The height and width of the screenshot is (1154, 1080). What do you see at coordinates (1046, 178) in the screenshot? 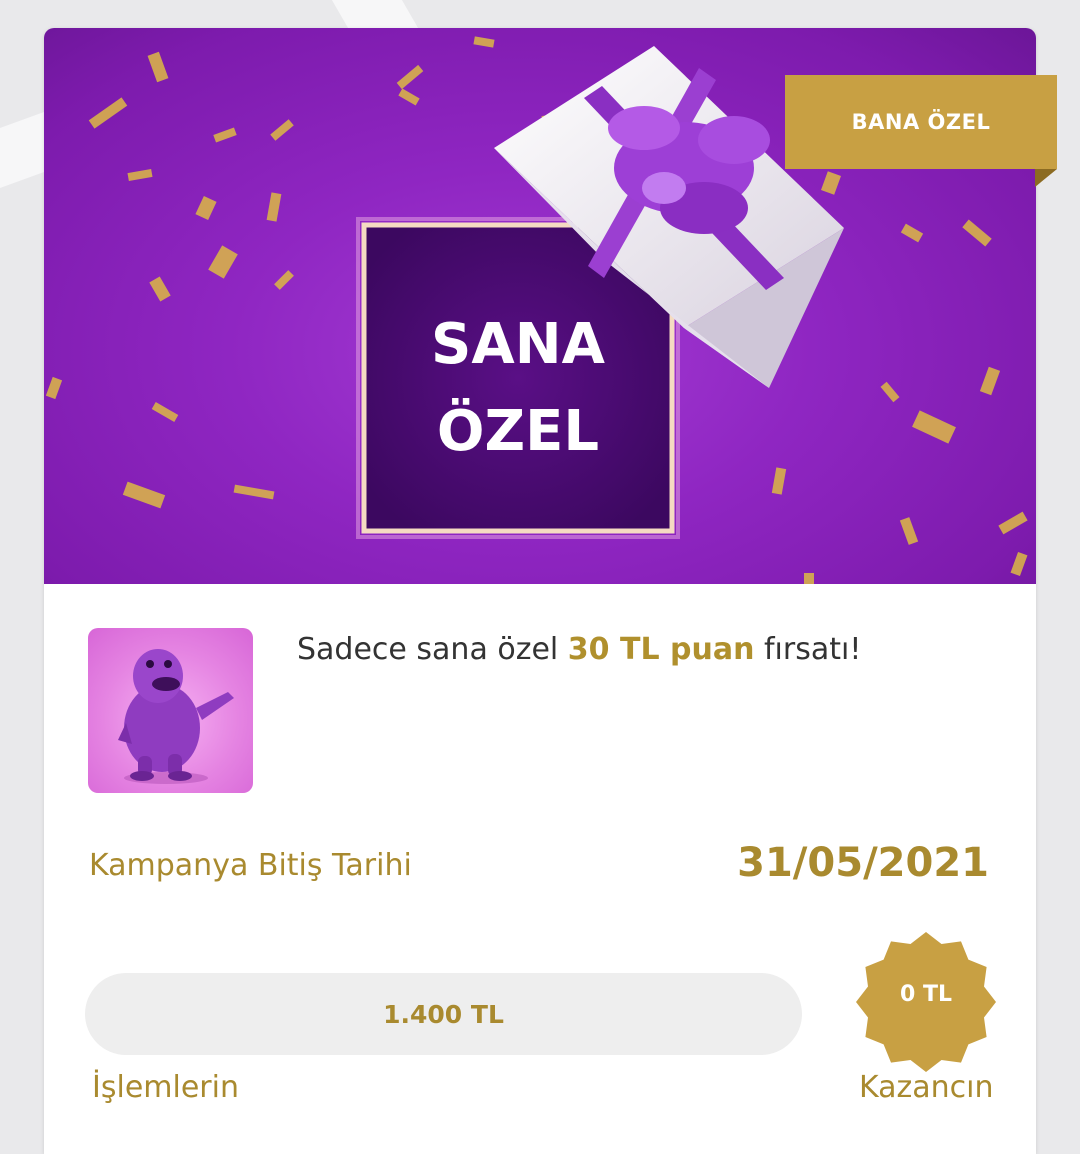
I see `badge-fold` at bounding box center [1046, 178].